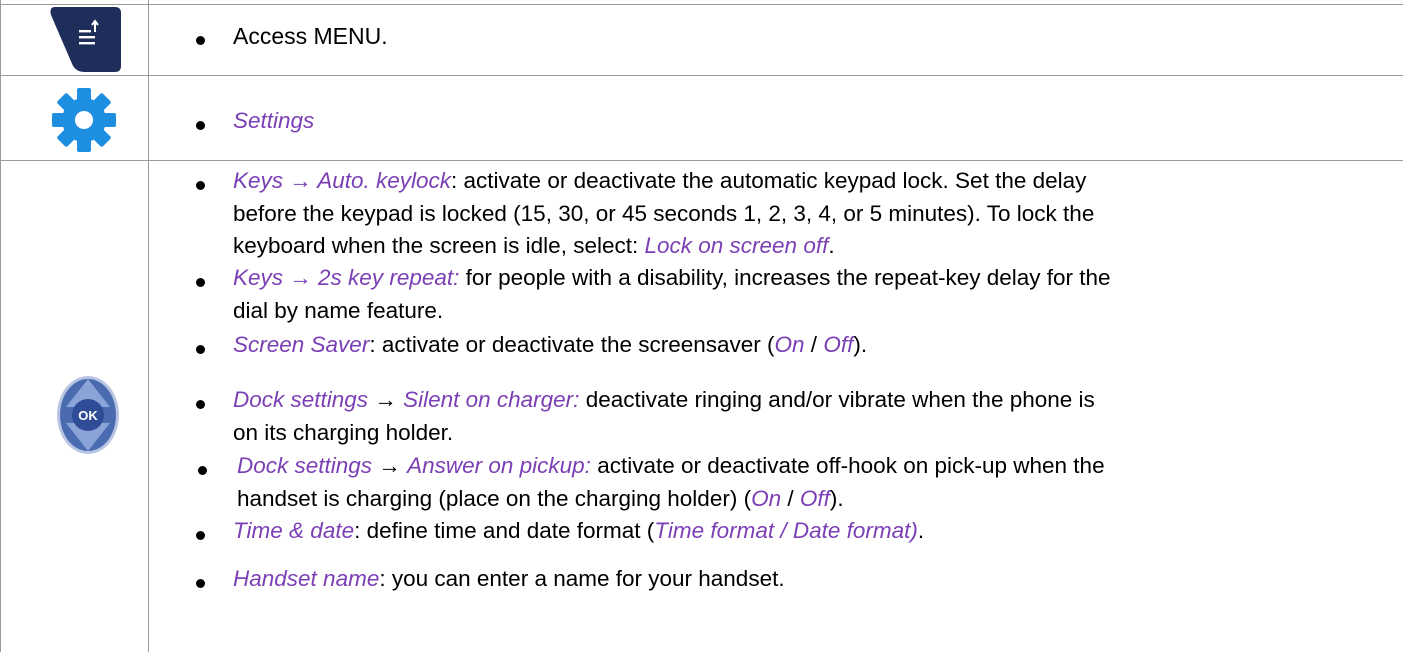  Describe the element at coordinates (701, 4) in the screenshot. I see `row-border-top` at that location.